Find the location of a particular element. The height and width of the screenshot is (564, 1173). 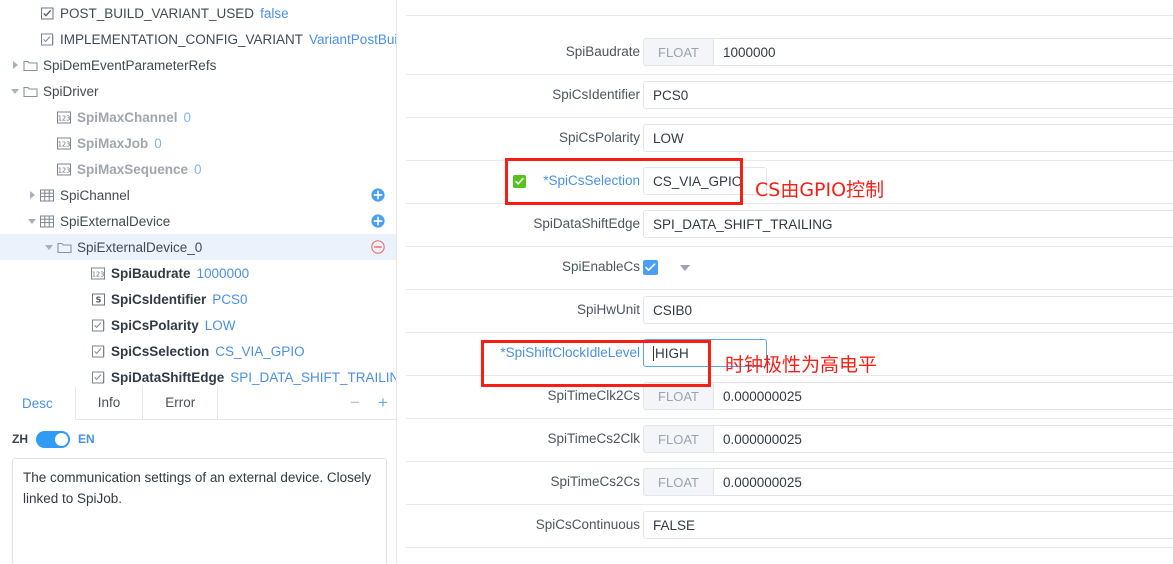

tree-row: 123 SpiMaxChannel 0 is located at coordinates (198, 117).